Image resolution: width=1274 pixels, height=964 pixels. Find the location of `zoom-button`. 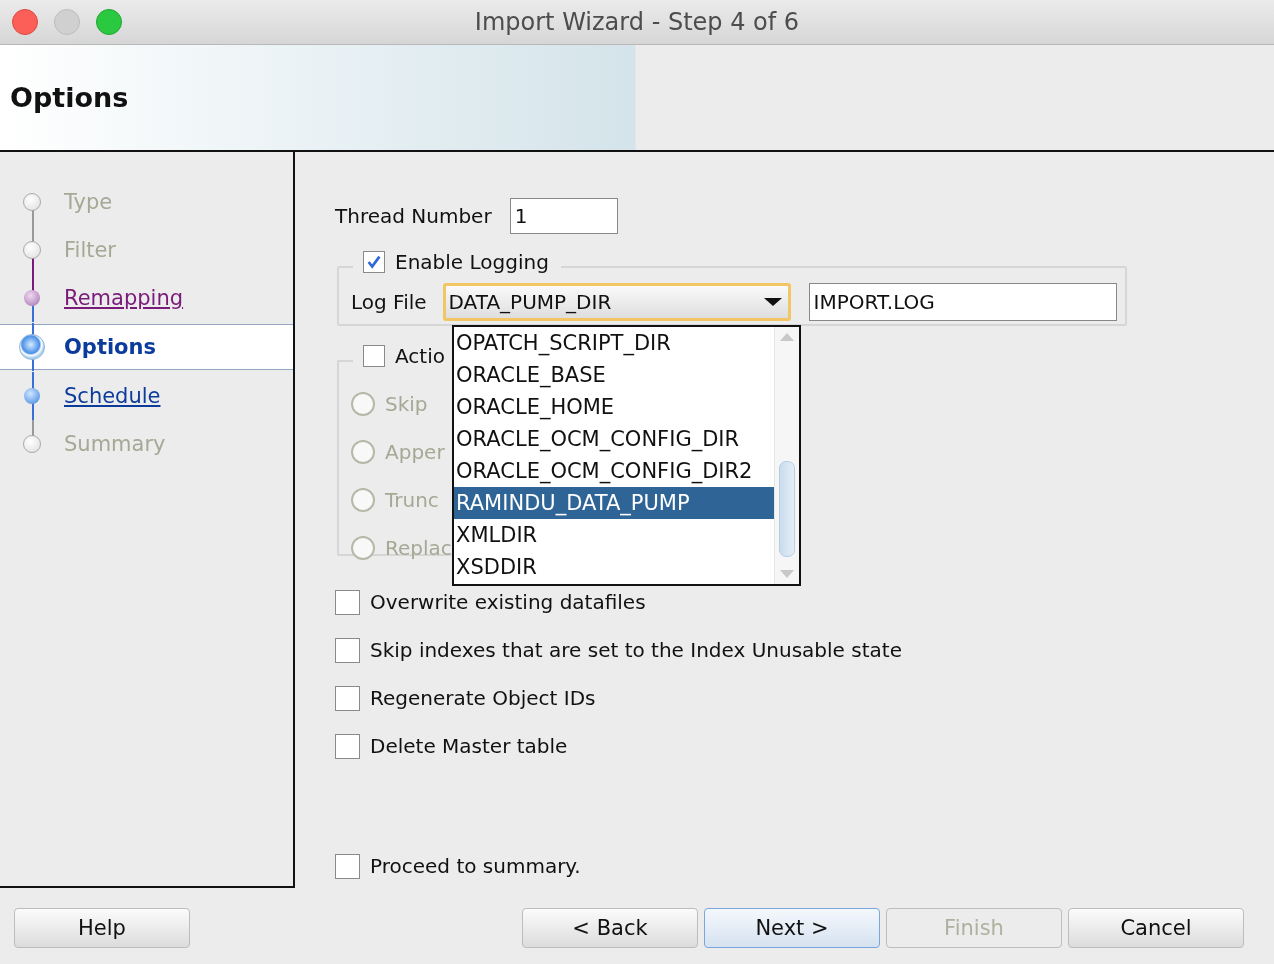

zoom-button is located at coordinates (109, 22).